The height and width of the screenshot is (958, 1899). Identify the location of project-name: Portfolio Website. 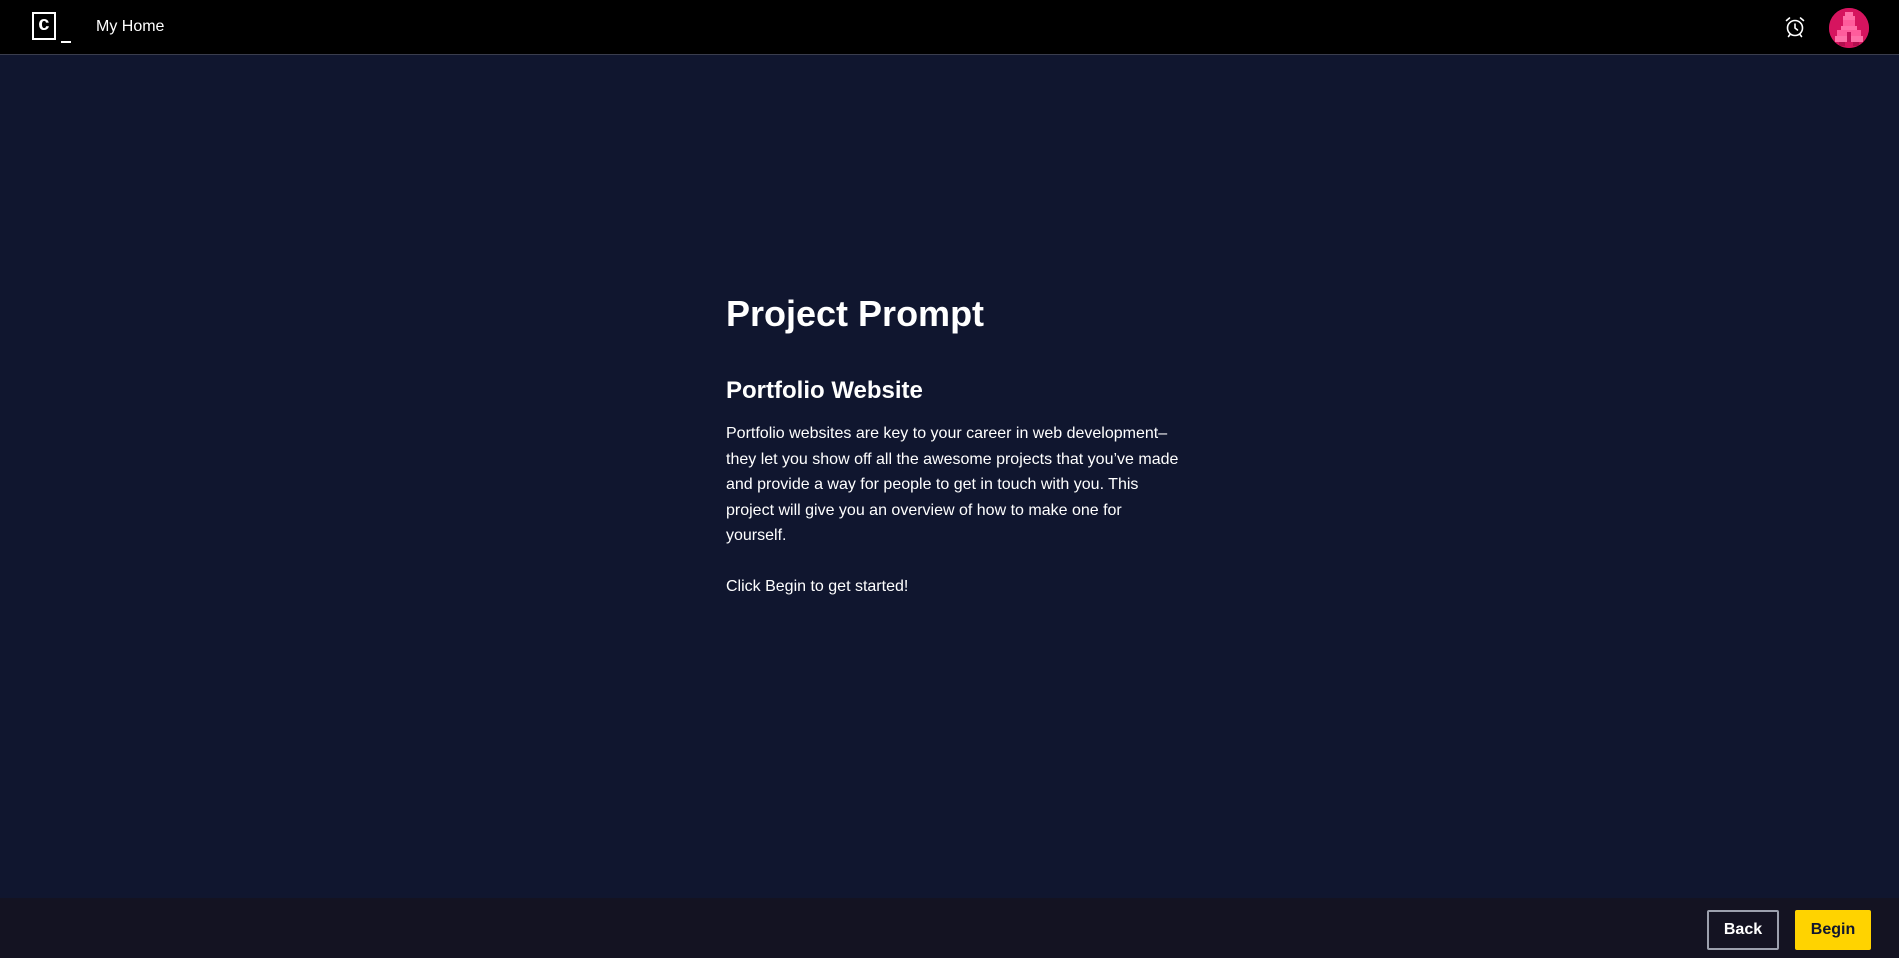
(824, 390).